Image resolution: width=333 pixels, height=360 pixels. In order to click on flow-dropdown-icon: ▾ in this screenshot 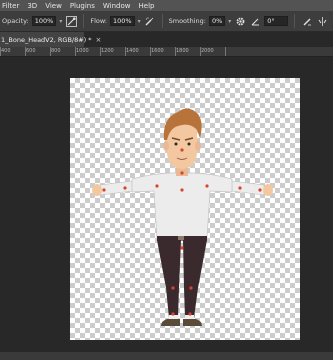, I will do `click(139, 21)`.